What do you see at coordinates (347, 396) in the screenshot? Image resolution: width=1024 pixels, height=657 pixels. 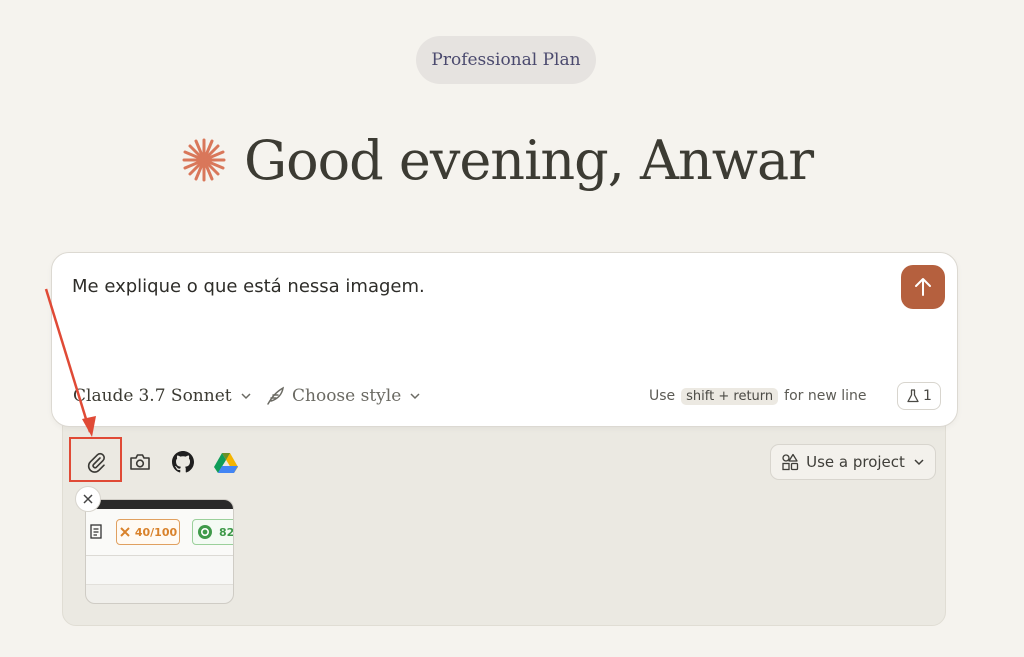 I see `style-label: Choose style` at bounding box center [347, 396].